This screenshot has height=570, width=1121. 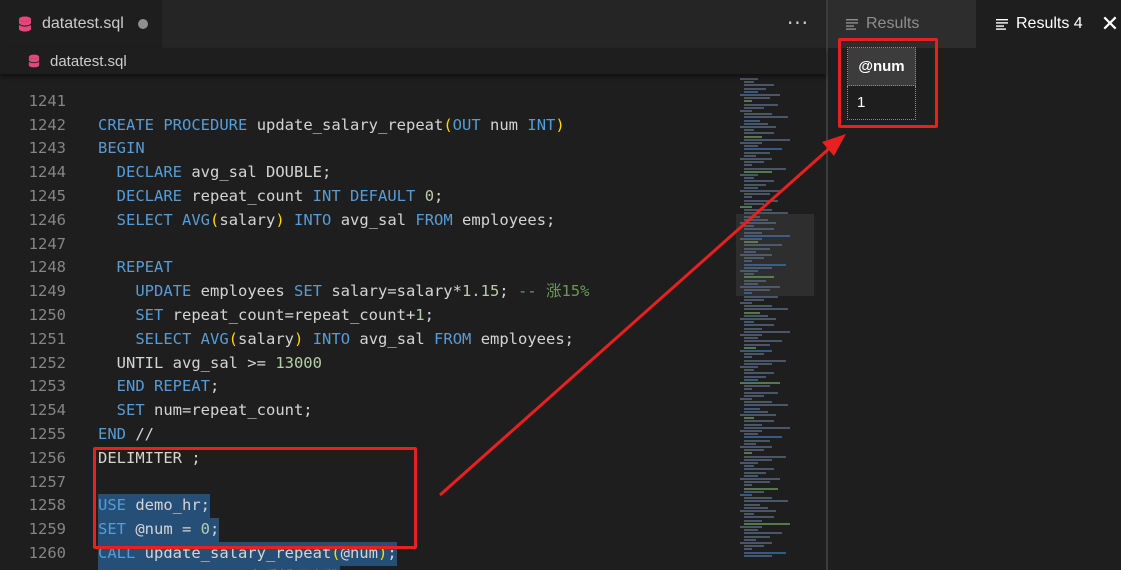 I want to click on code-line: 1255 DELIMITER ;, so click(x=365, y=433).